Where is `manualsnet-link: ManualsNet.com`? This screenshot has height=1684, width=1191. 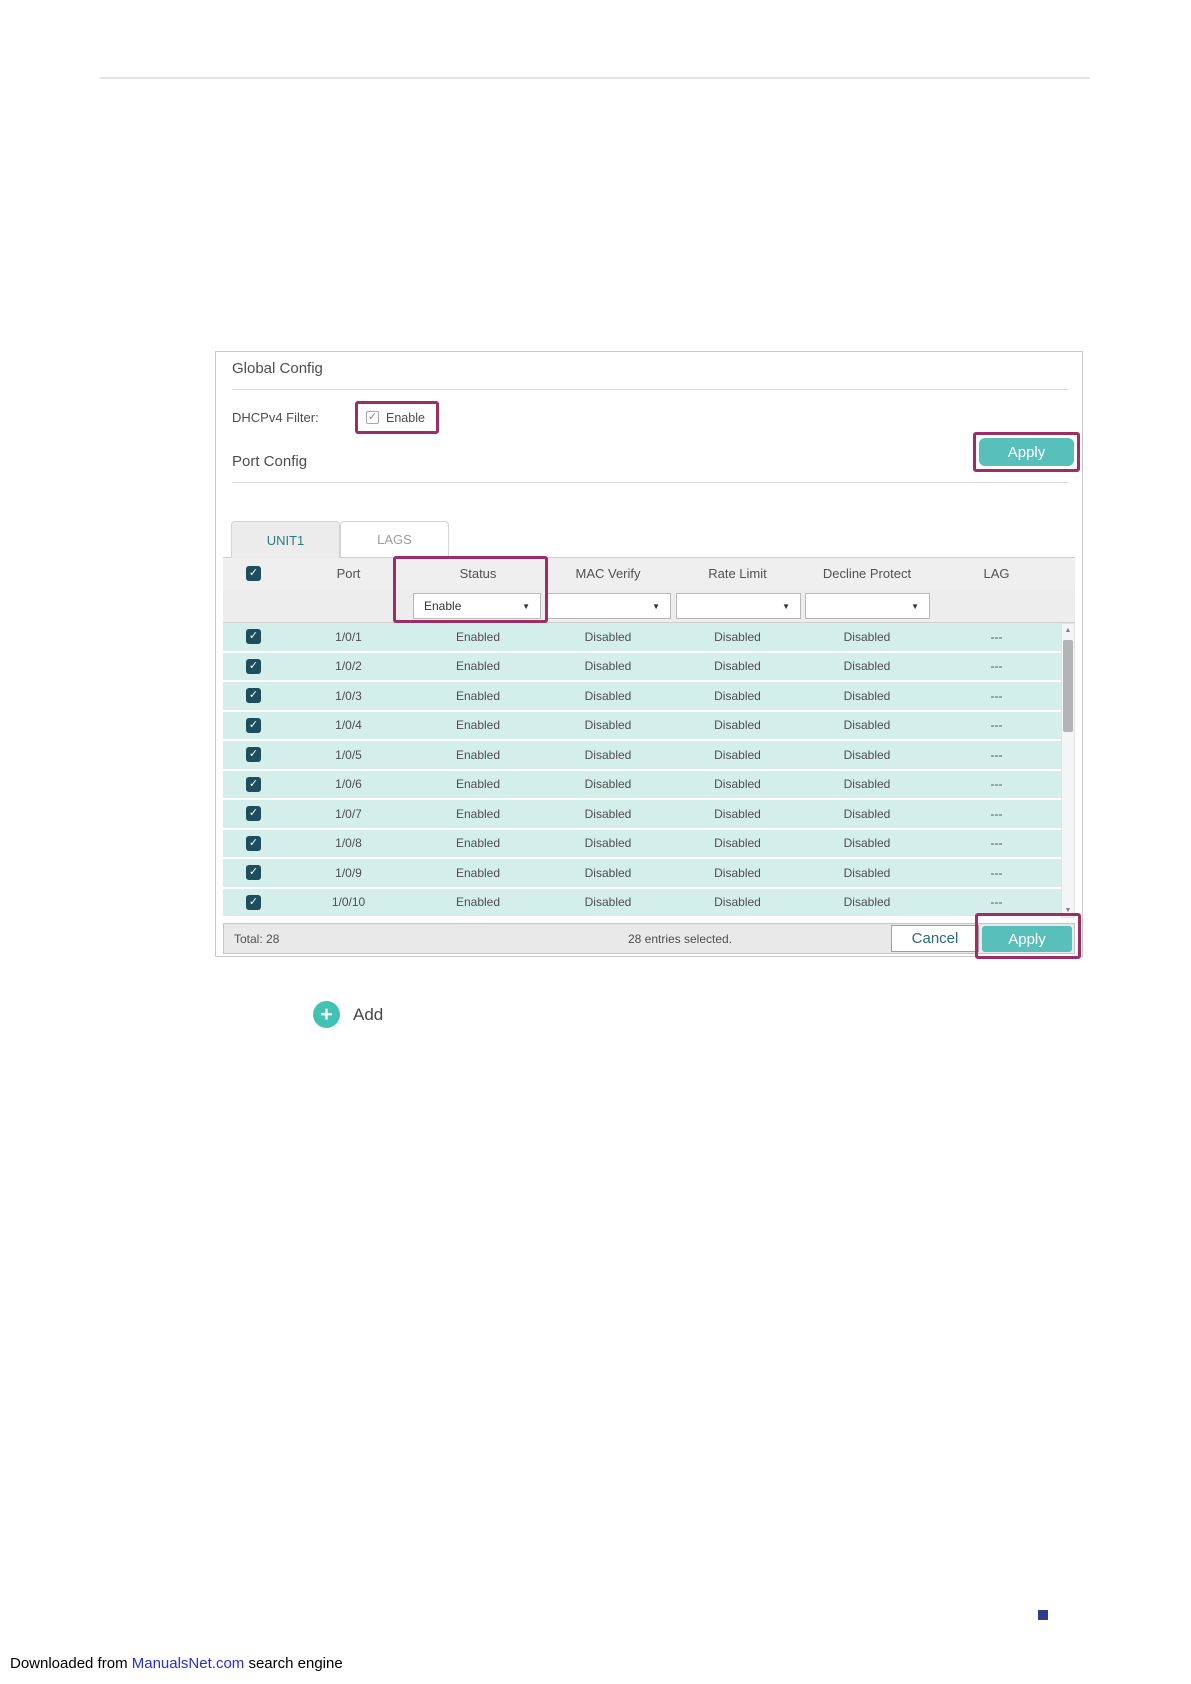 manualsnet-link: ManualsNet.com is located at coordinates (188, 1663).